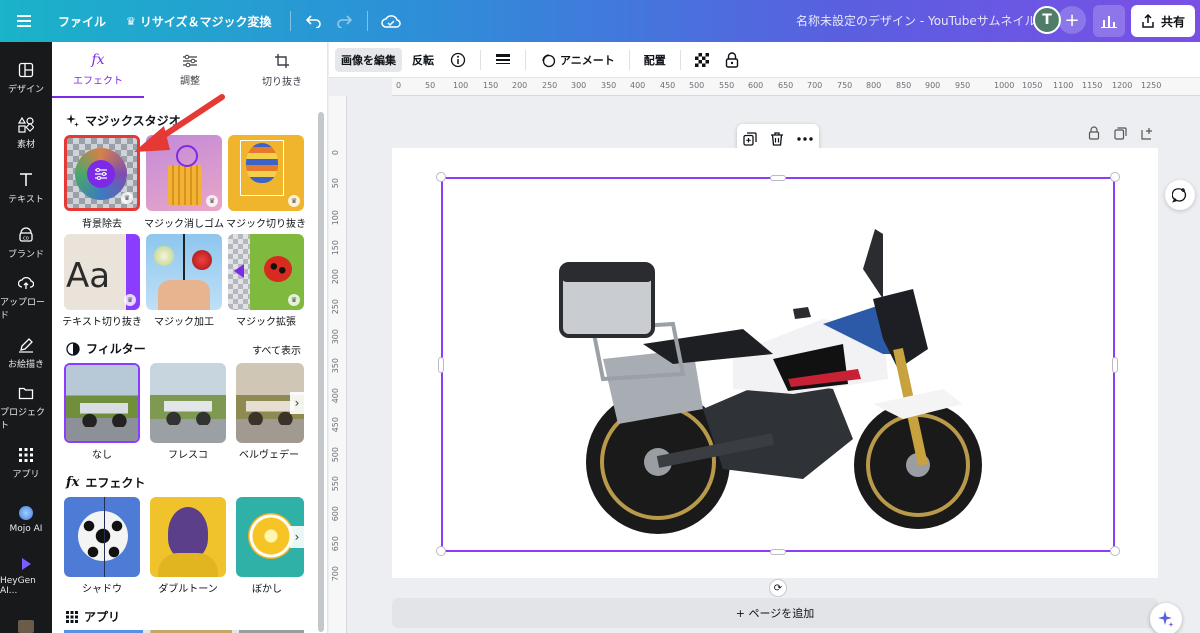 This screenshot has width=1200, height=633. Describe the element at coordinates (391, 21) in the screenshot. I see `cloud-save-button` at that location.